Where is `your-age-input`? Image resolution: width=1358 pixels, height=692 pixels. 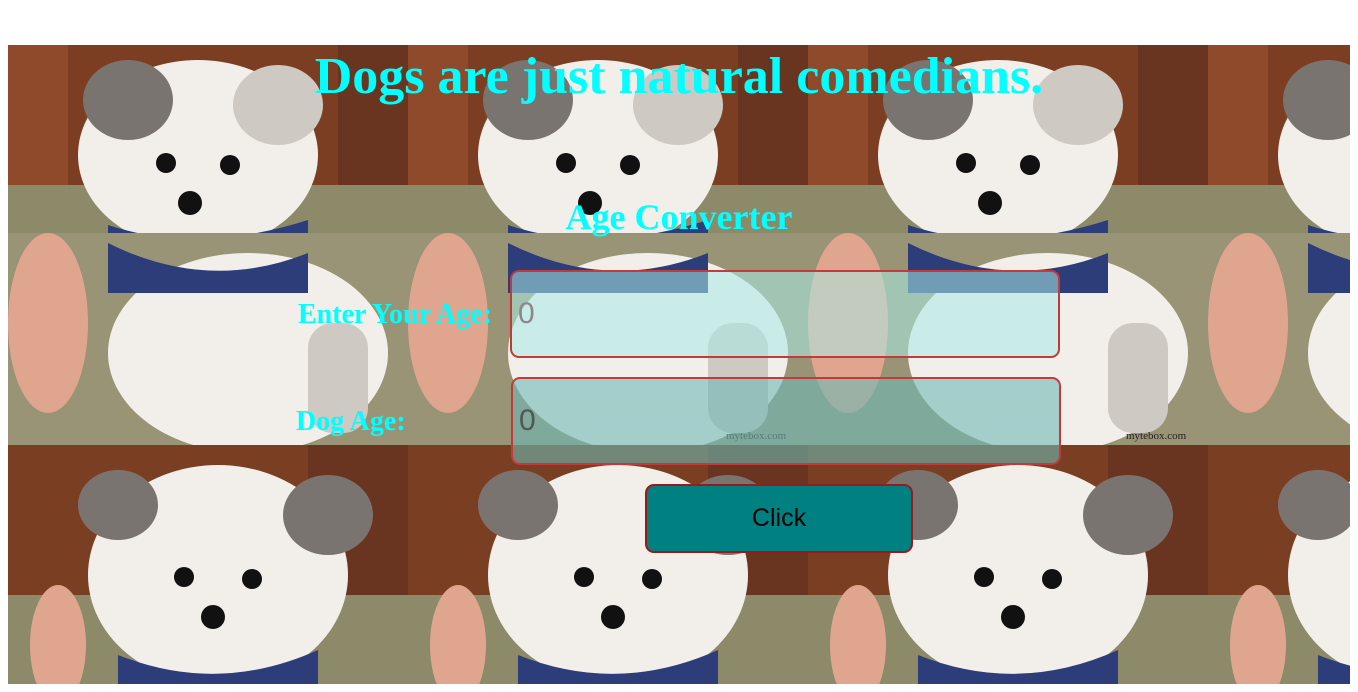
your-age-input is located at coordinates (785, 314).